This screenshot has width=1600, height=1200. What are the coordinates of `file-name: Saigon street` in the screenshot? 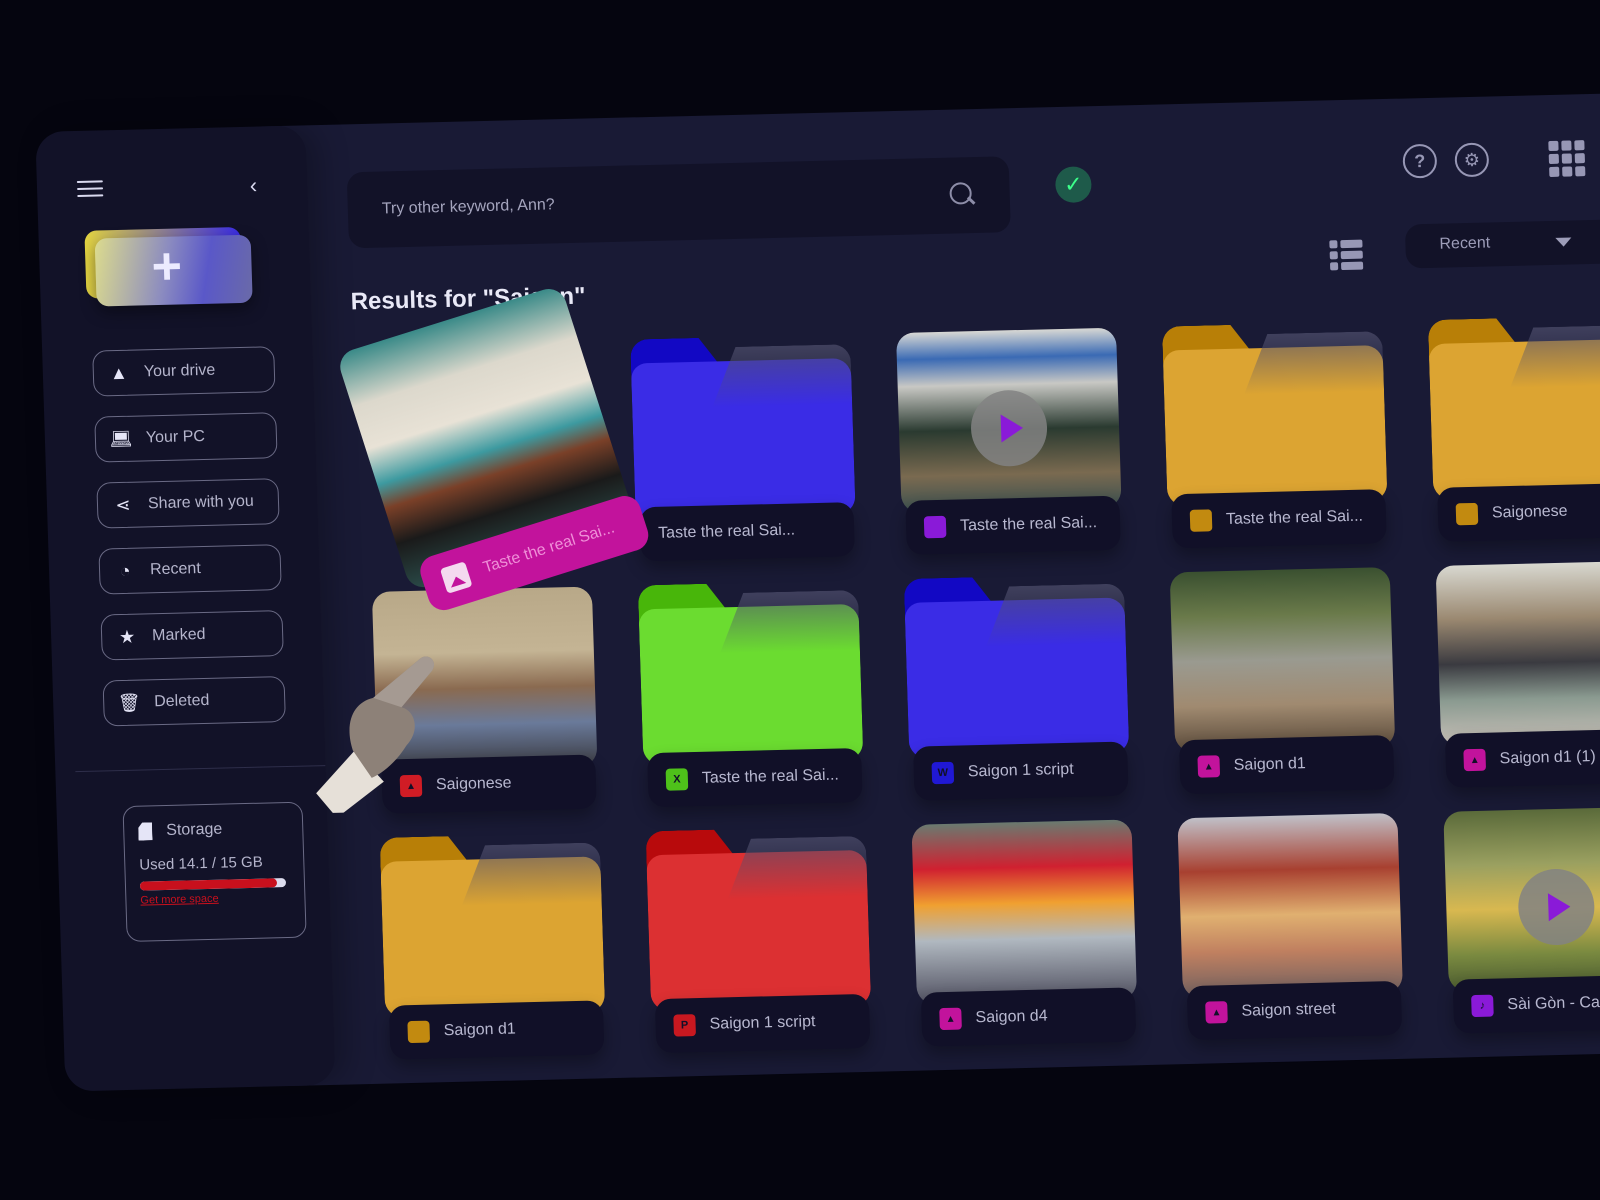 It's located at (1288, 1010).